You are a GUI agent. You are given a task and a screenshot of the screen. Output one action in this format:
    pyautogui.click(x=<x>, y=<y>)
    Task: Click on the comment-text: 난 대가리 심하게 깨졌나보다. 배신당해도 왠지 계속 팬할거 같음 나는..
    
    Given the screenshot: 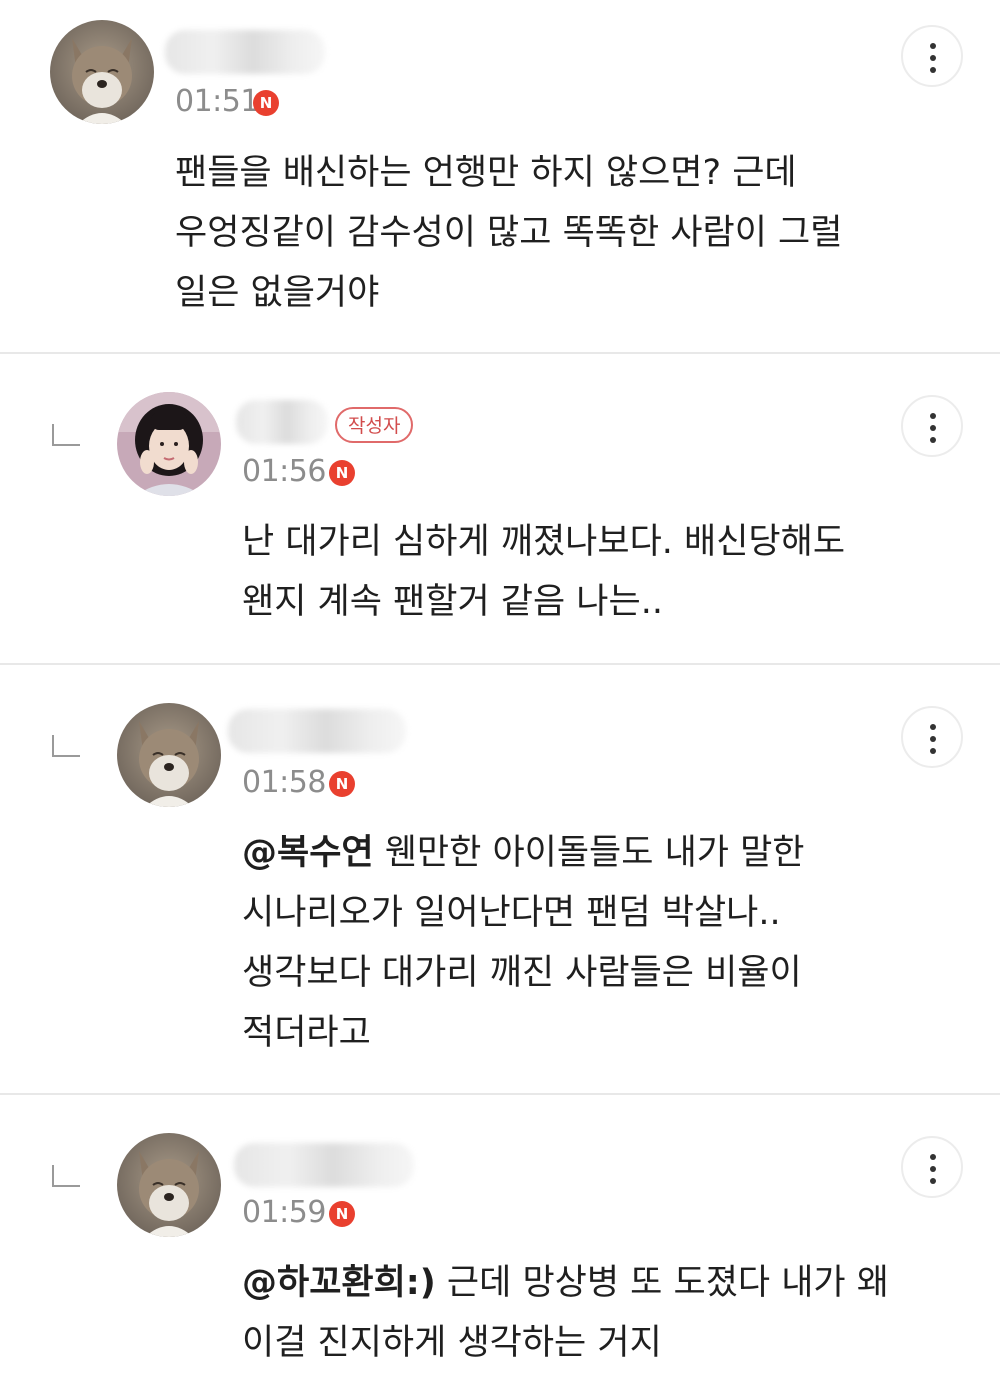 What is the action you would take?
    pyautogui.click(x=543, y=572)
    